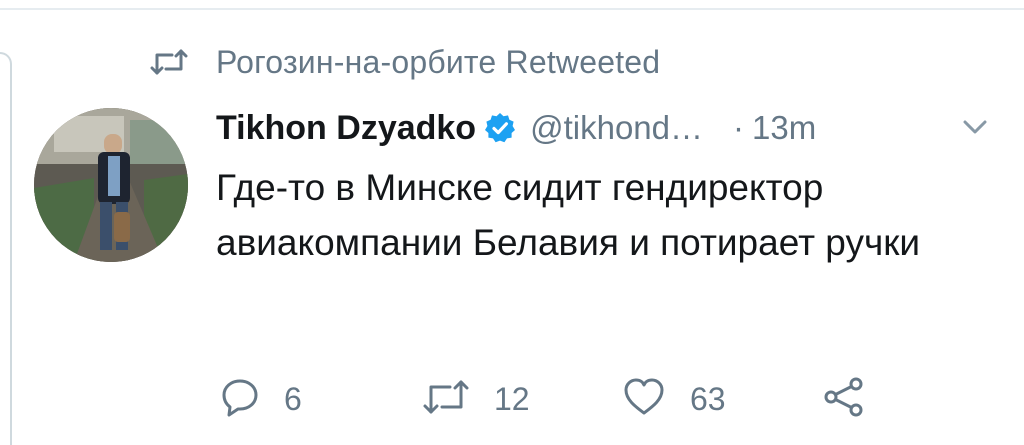 The image size is (1024, 445). What do you see at coordinates (512, 398) in the screenshot?
I see `retweet-count: 12` at bounding box center [512, 398].